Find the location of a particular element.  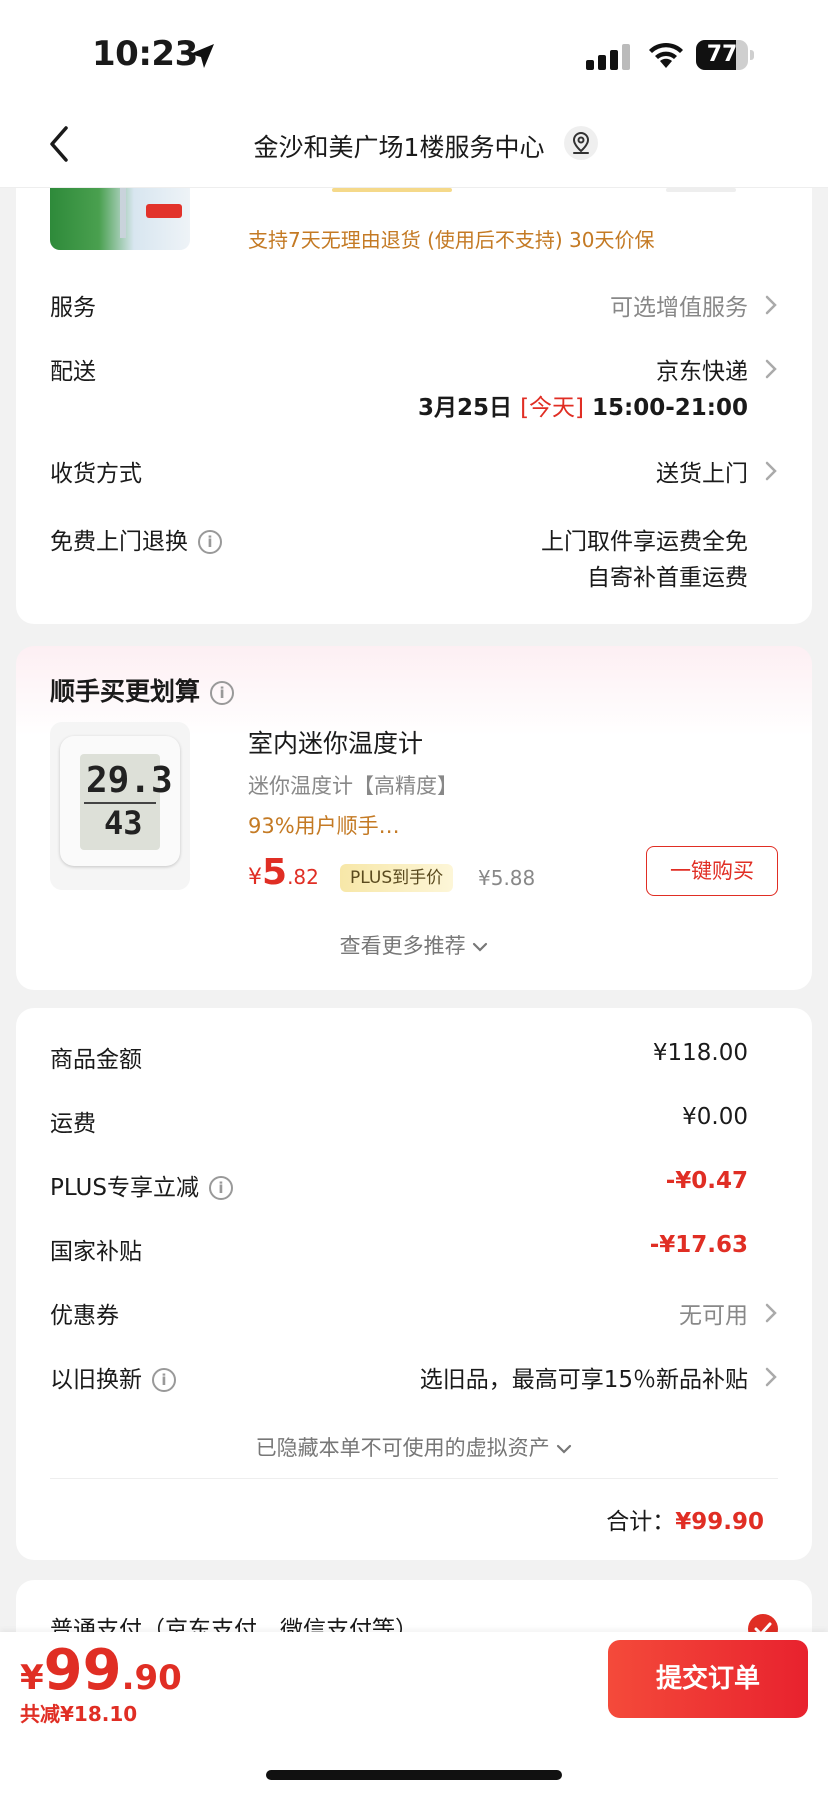

battery-icon: 77 is located at coordinates (725, 55).